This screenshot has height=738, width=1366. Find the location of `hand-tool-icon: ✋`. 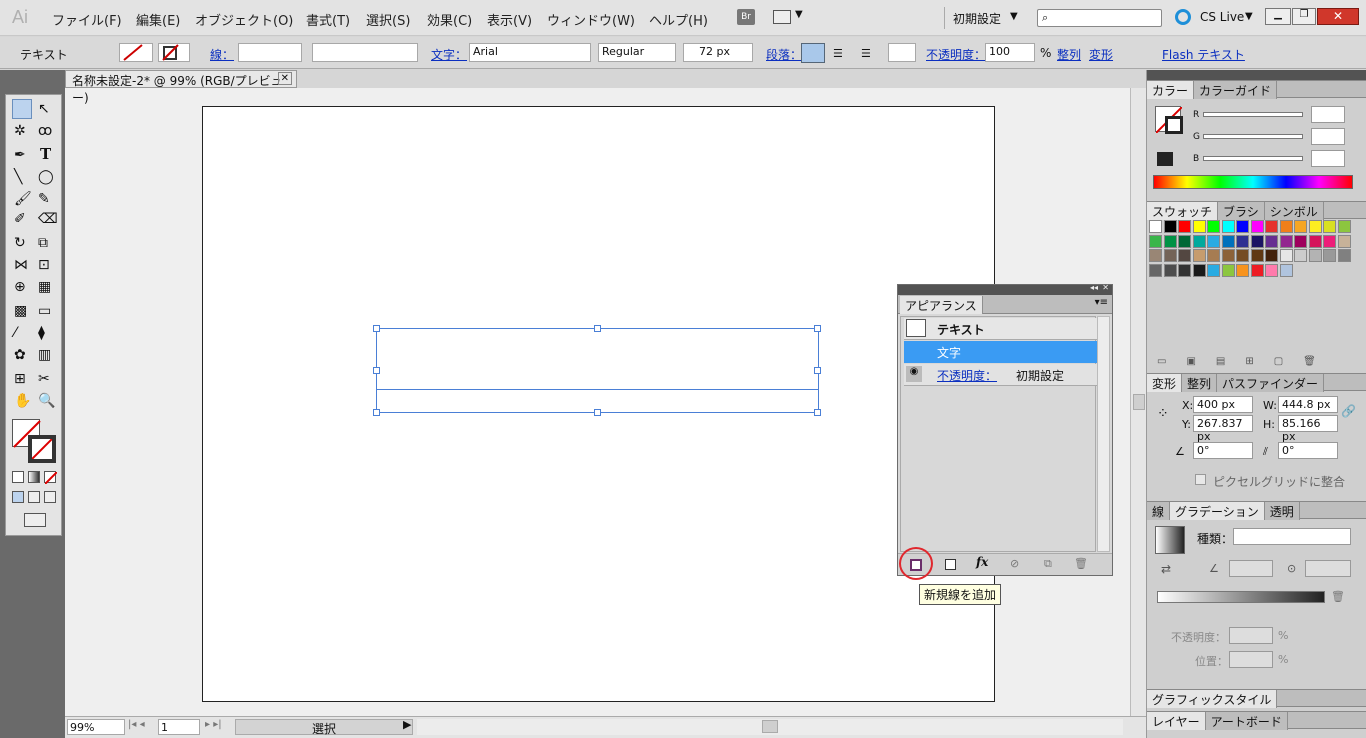

hand-tool-icon: ✋ is located at coordinates (22, 401).